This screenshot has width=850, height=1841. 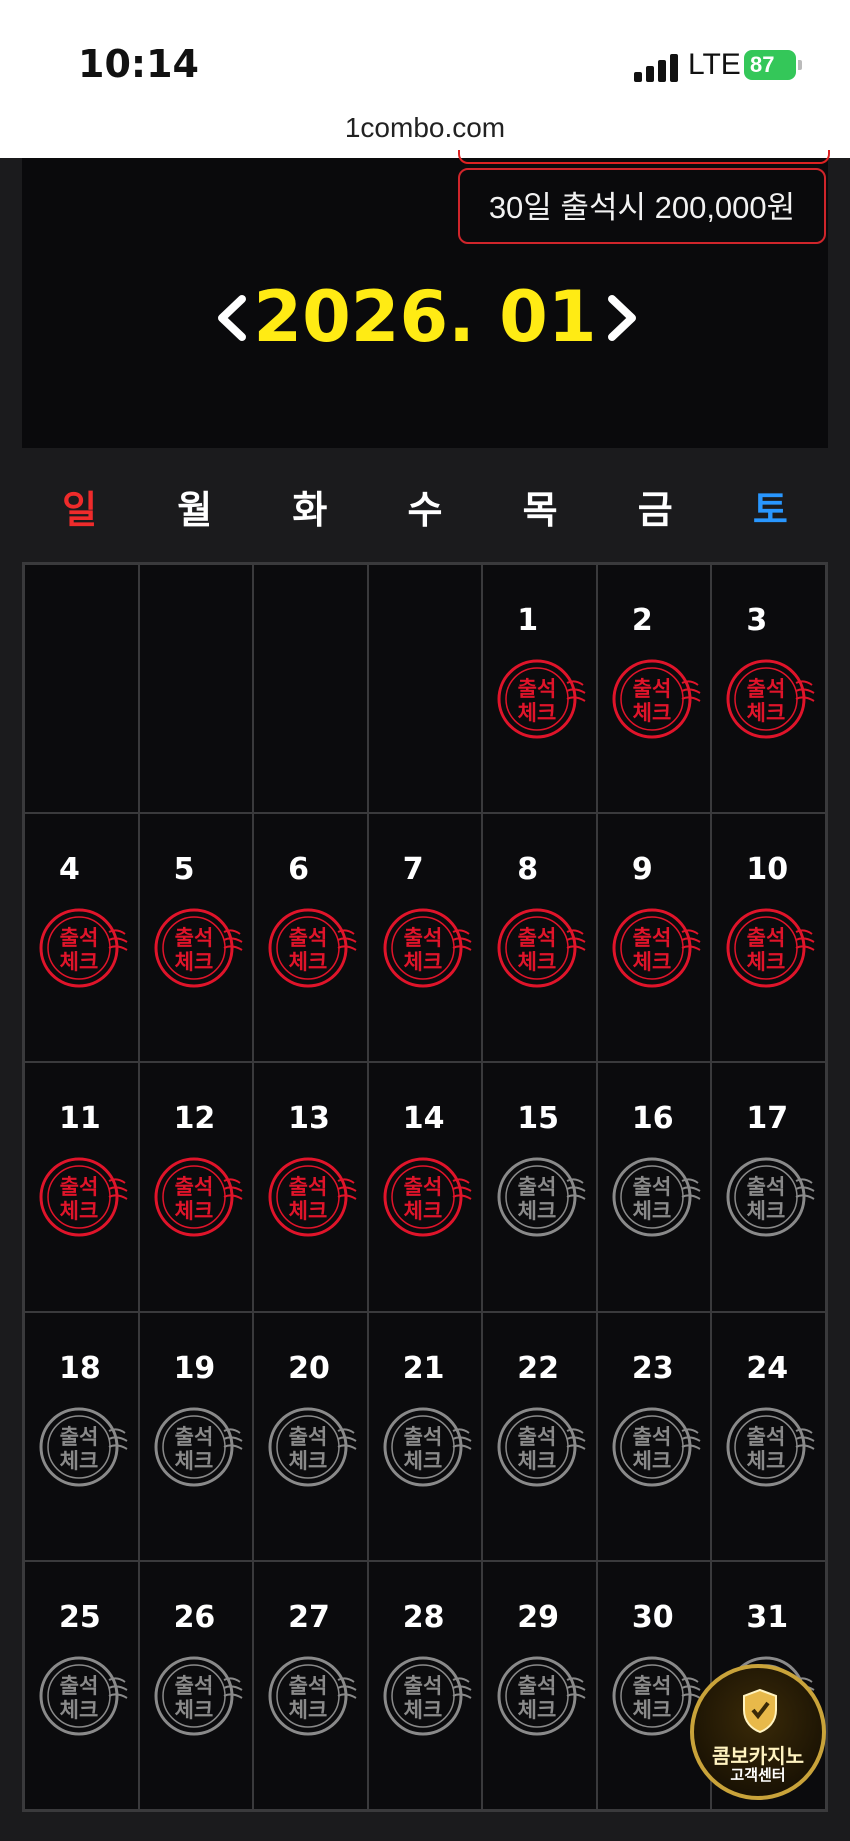 What do you see at coordinates (80, 1368) in the screenshot?
I see `day-number: 18` at bounding box center [80, 1368].